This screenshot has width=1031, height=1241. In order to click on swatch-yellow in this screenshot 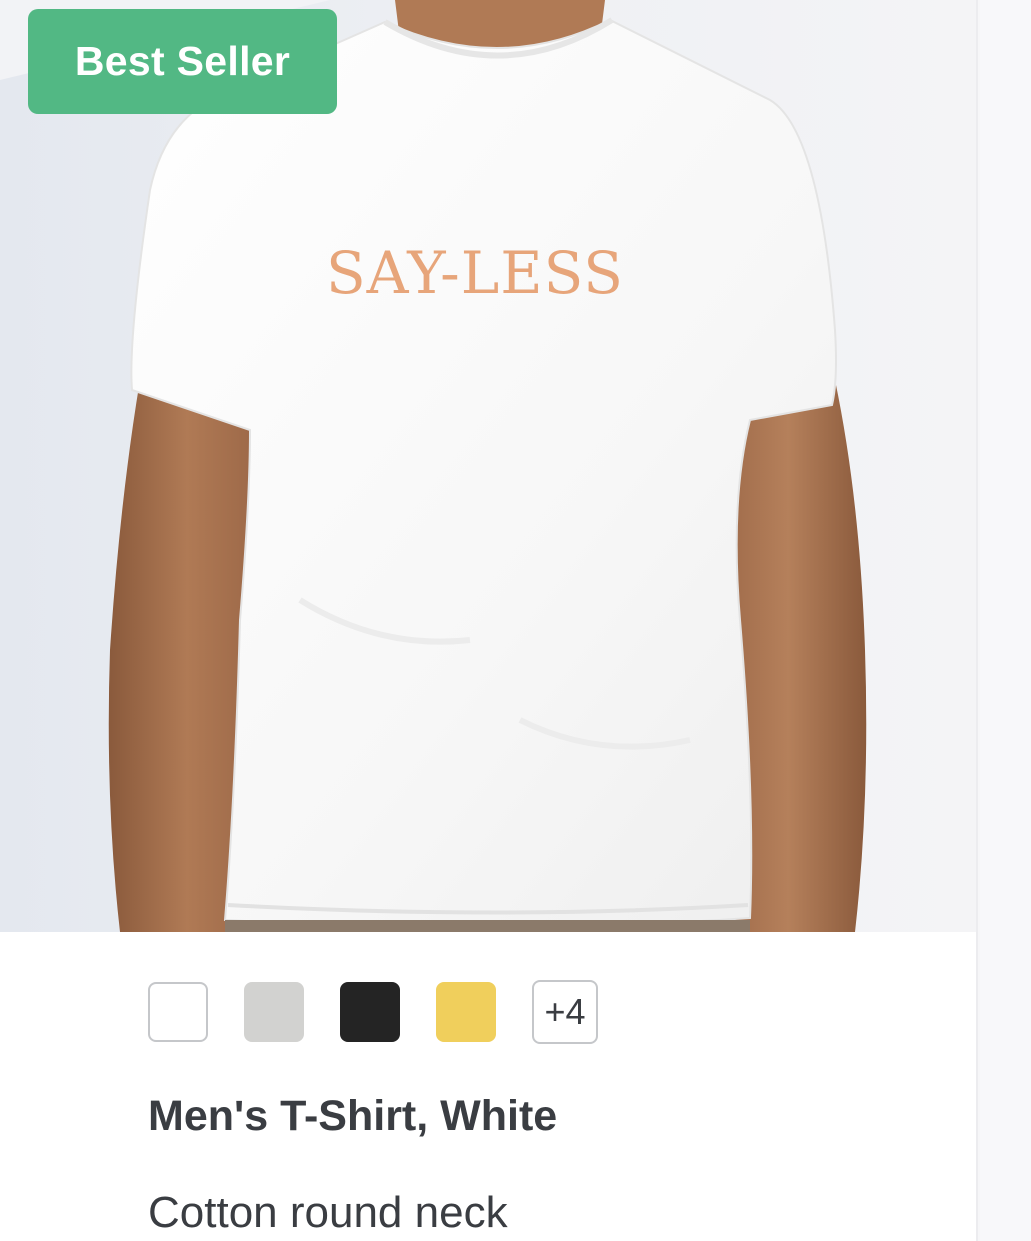, I will do `click(466, 1012)`.